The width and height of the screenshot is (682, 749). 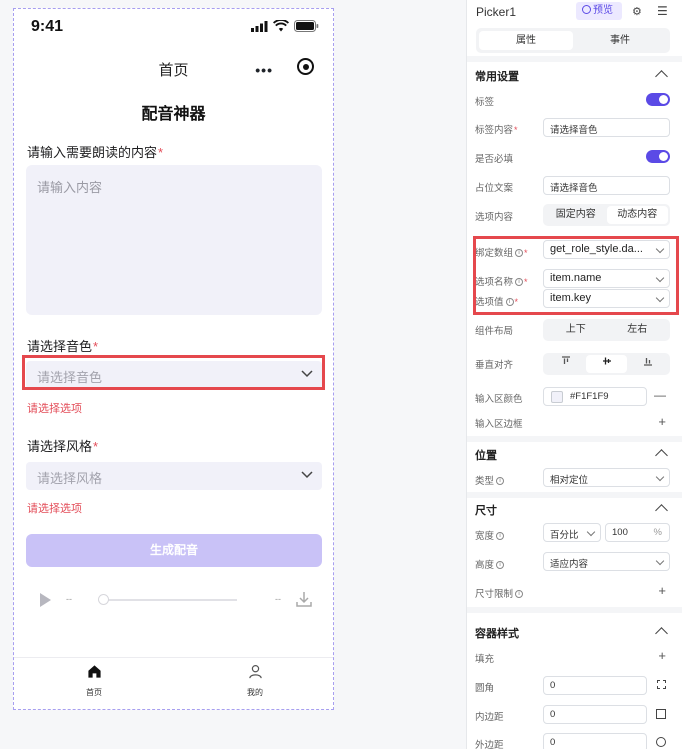 I want to click on minus-icon: —, so click(x=660, y=395).